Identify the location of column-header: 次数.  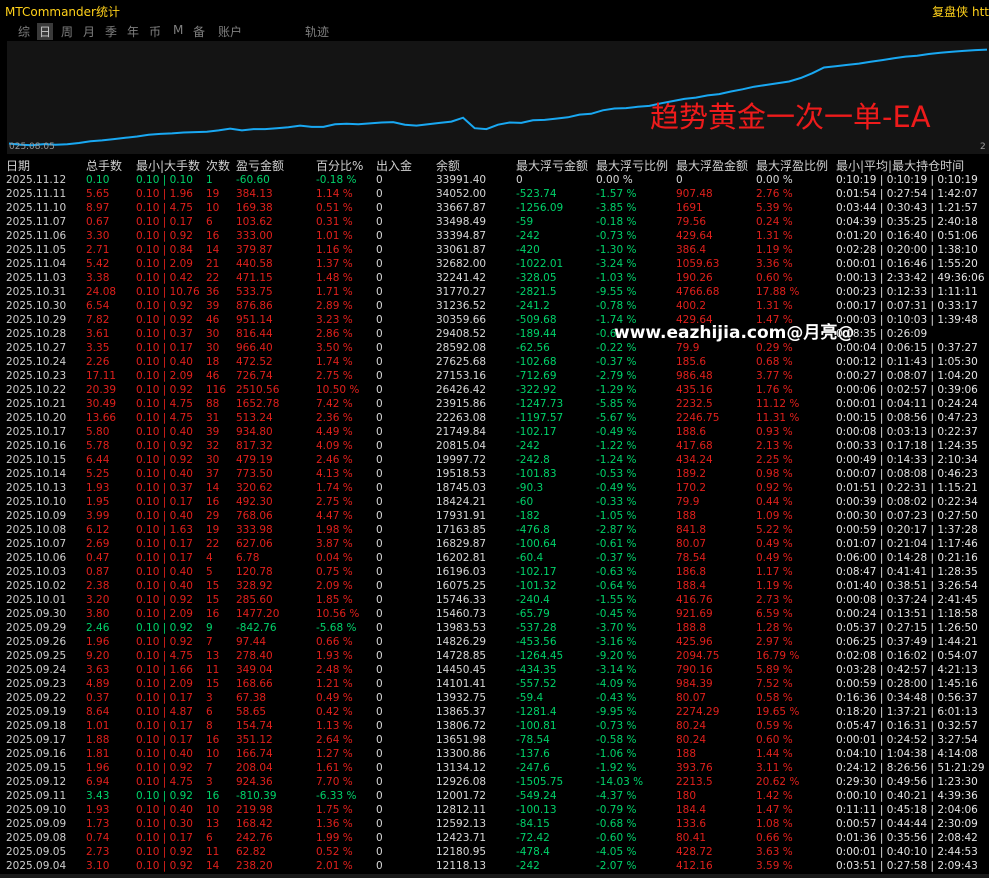
(218, 165).